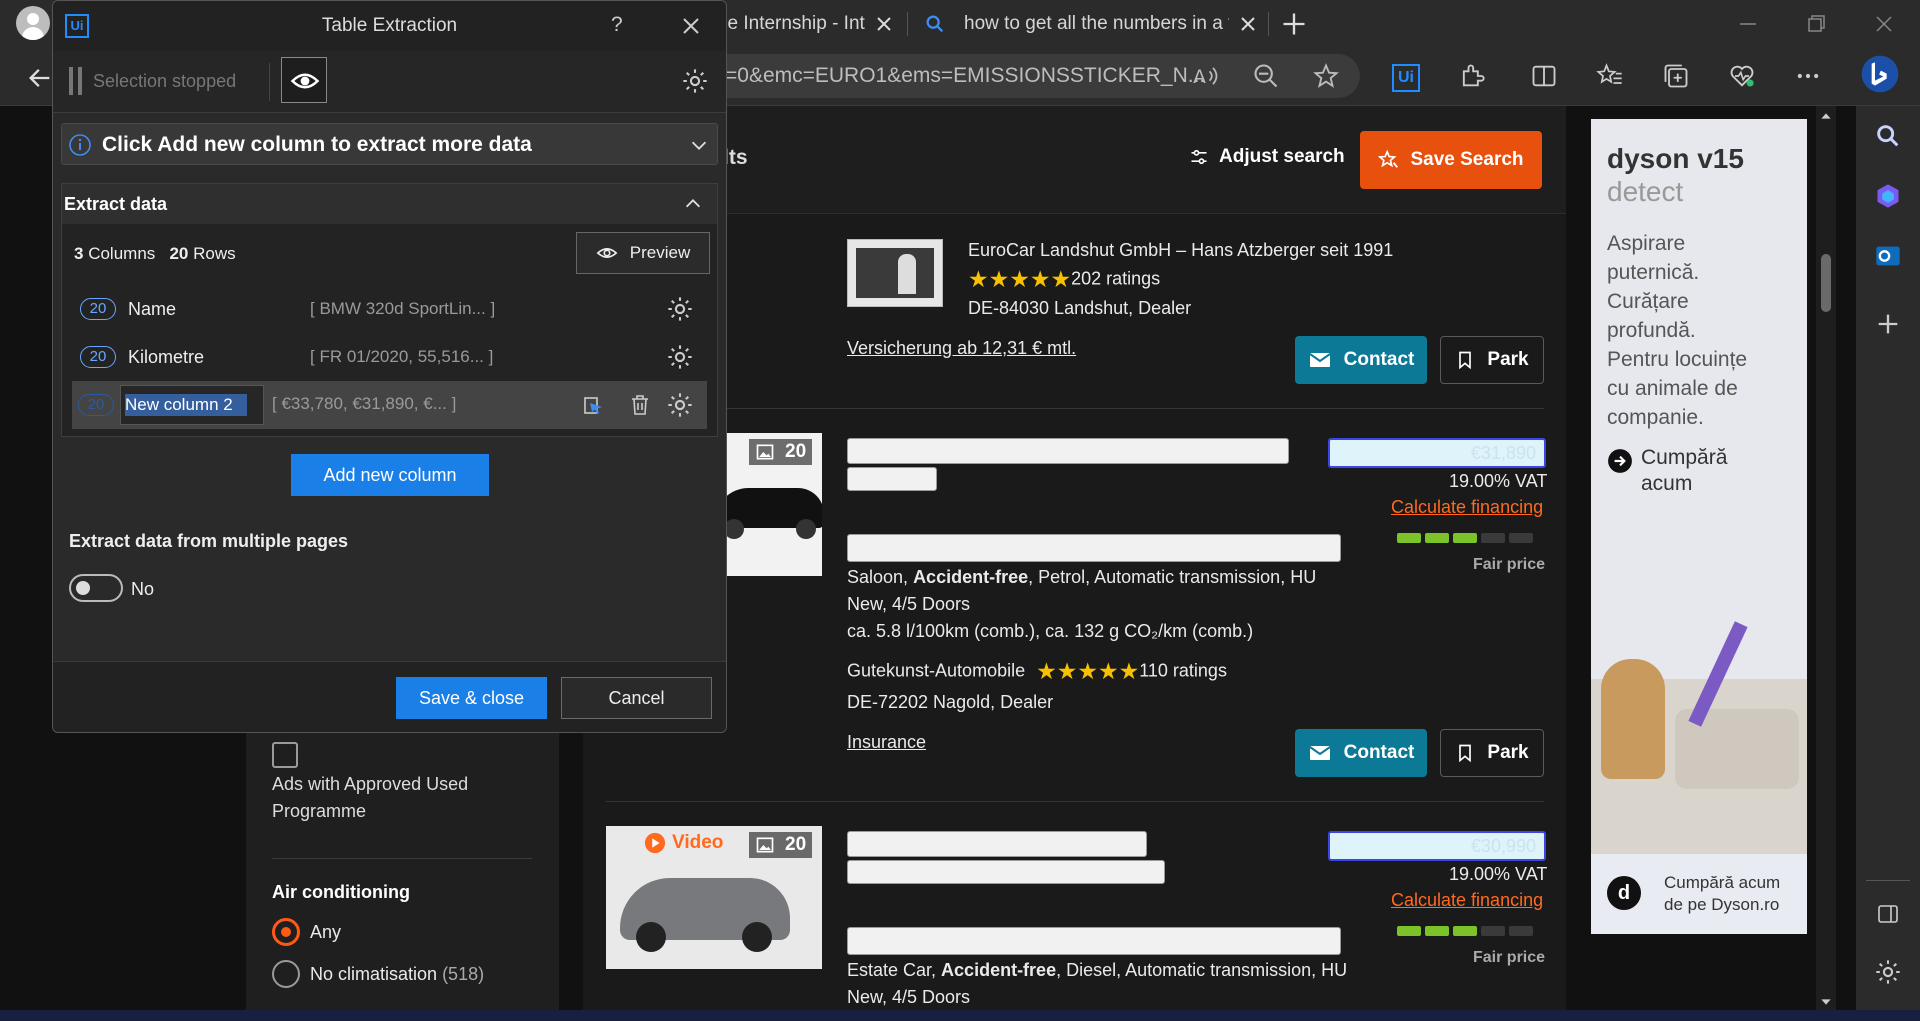 The height and width of the screenshot is (1021, 1920). What do you see at coordinates (1326, 76) in the screenshot?
I see `favorite-star-icon` at bounding box center [1326, 76].